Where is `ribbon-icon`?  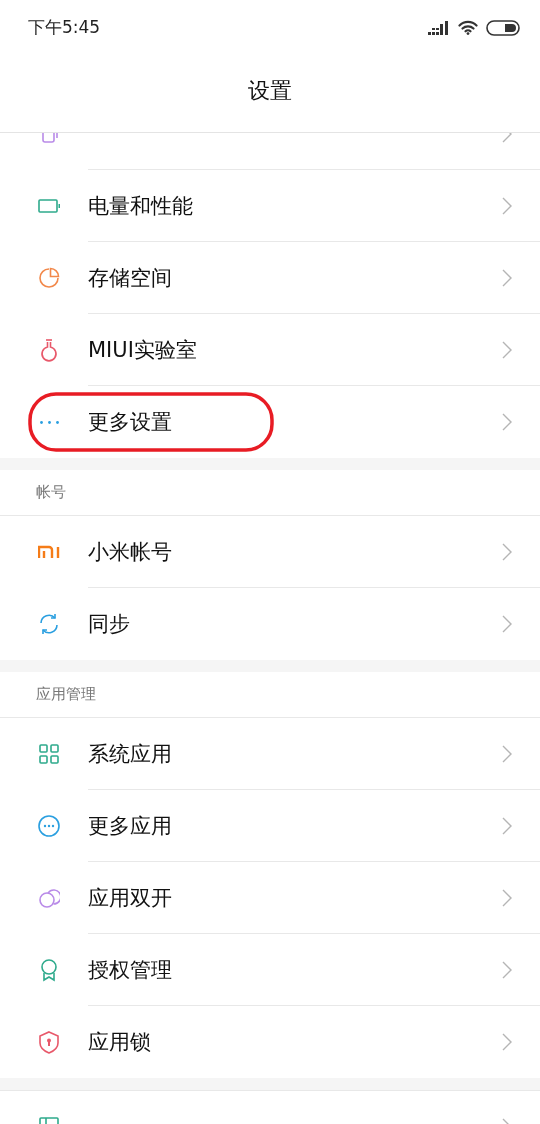 ribbon-icon is located at coordinates (49, 970).